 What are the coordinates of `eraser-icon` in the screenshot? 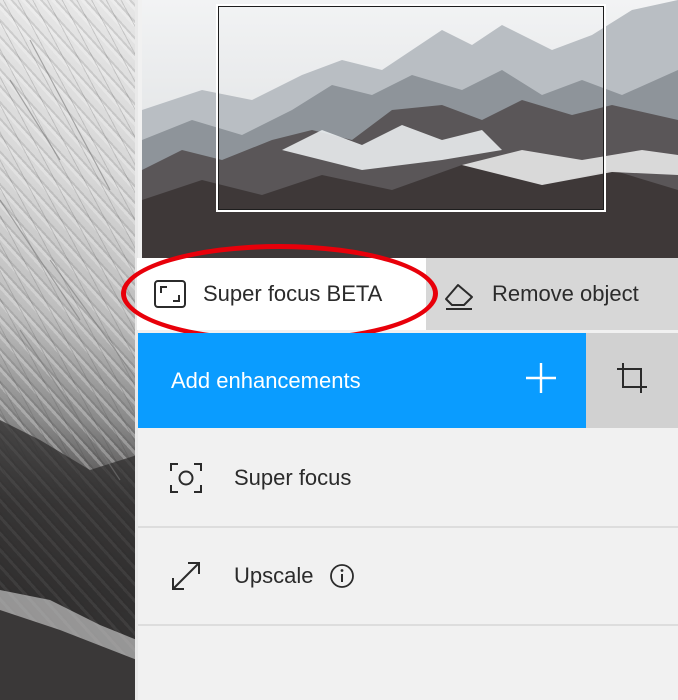 It's located at (459, 294).